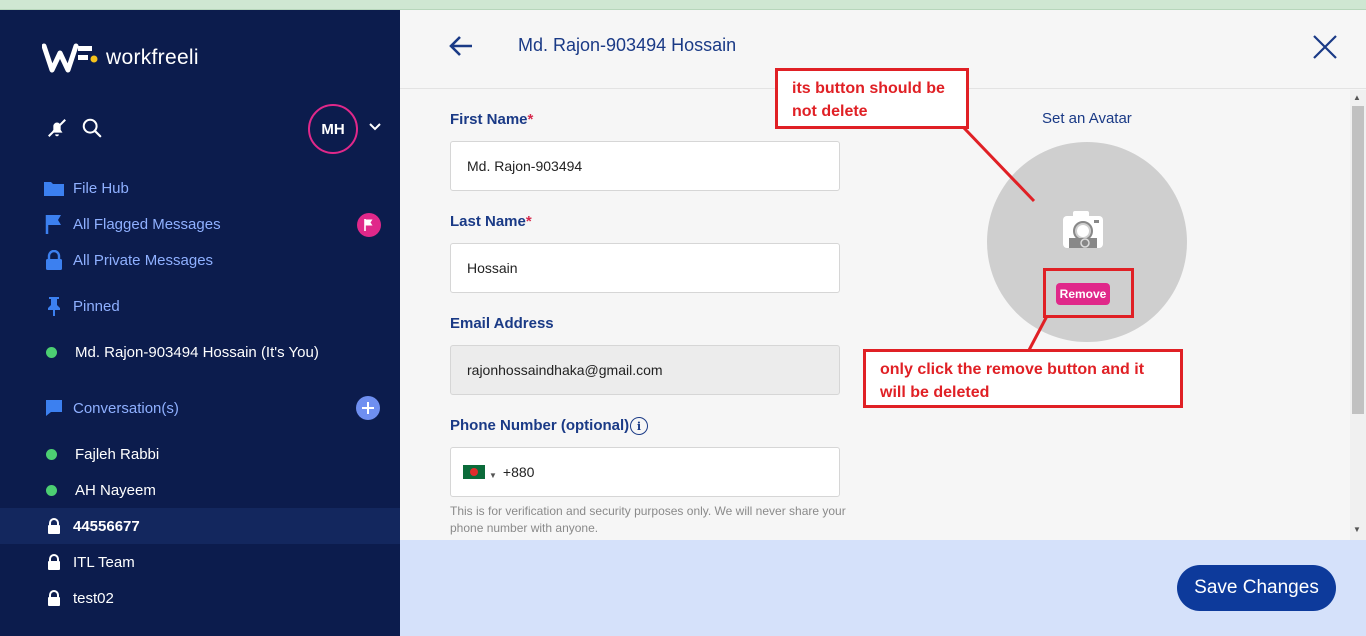  Describe the element at coordinates (152, 57) in the screenshot. I see `app-name: workfreeli` at that location.